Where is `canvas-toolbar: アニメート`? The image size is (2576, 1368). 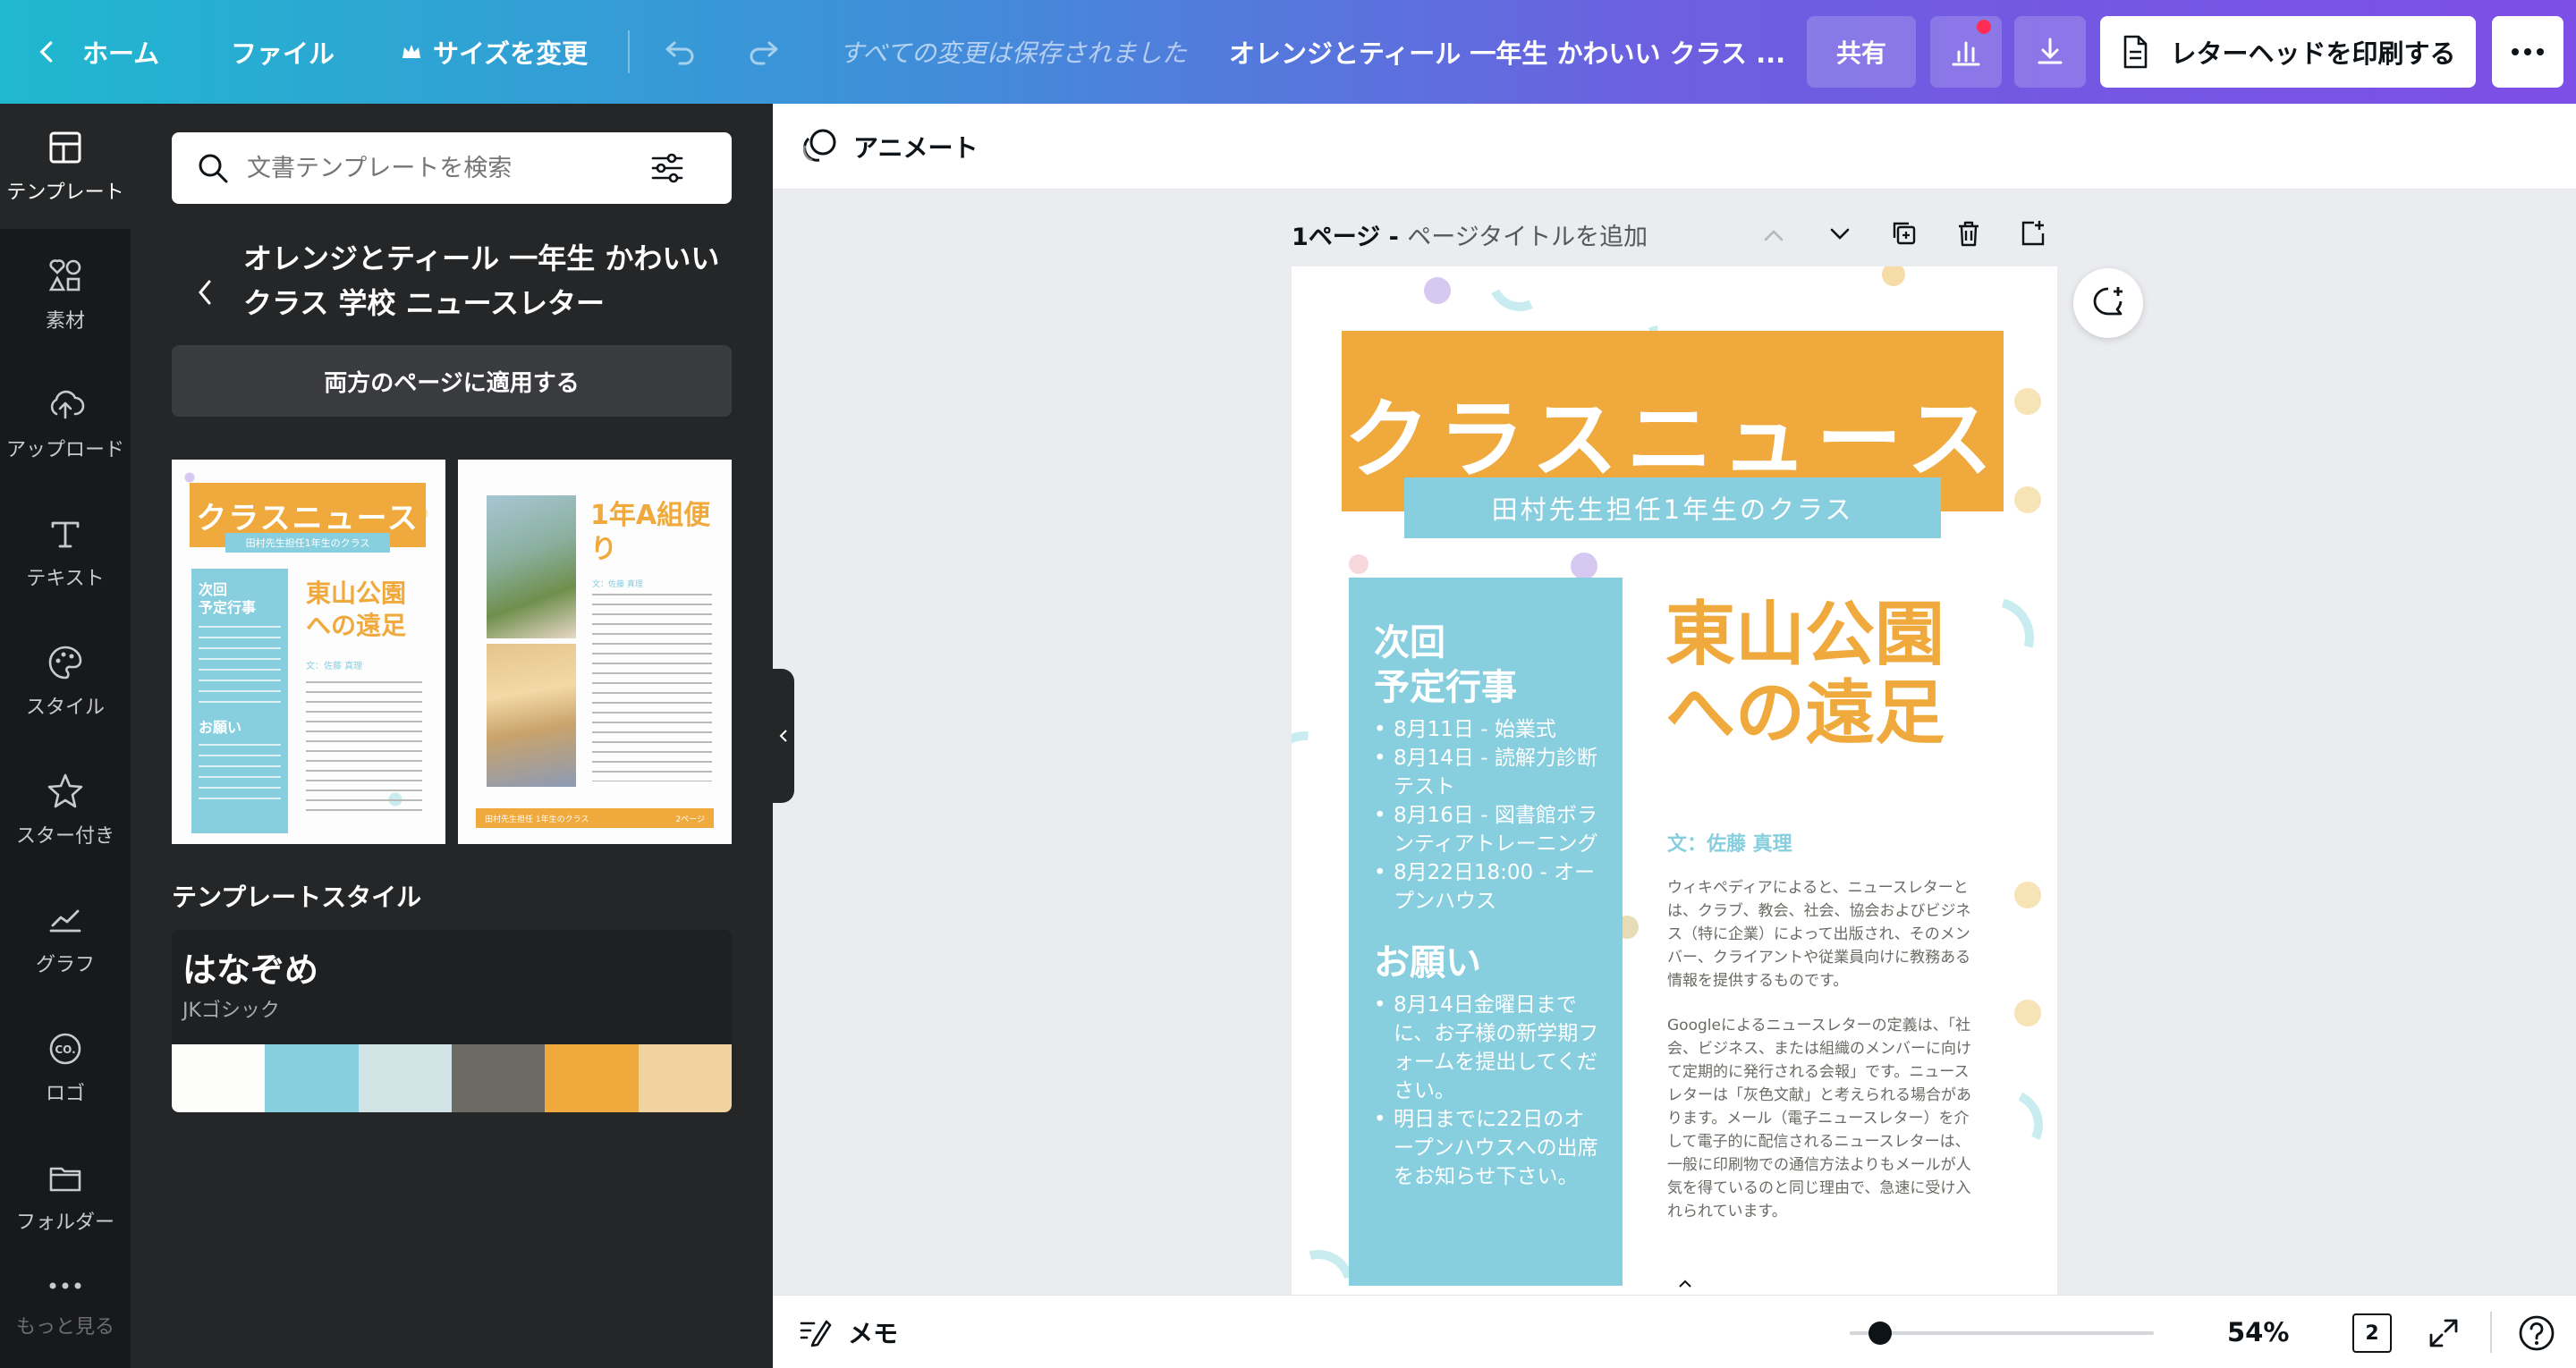
canvas-toolbar: アニメート is located at coordinates (1674, 147).